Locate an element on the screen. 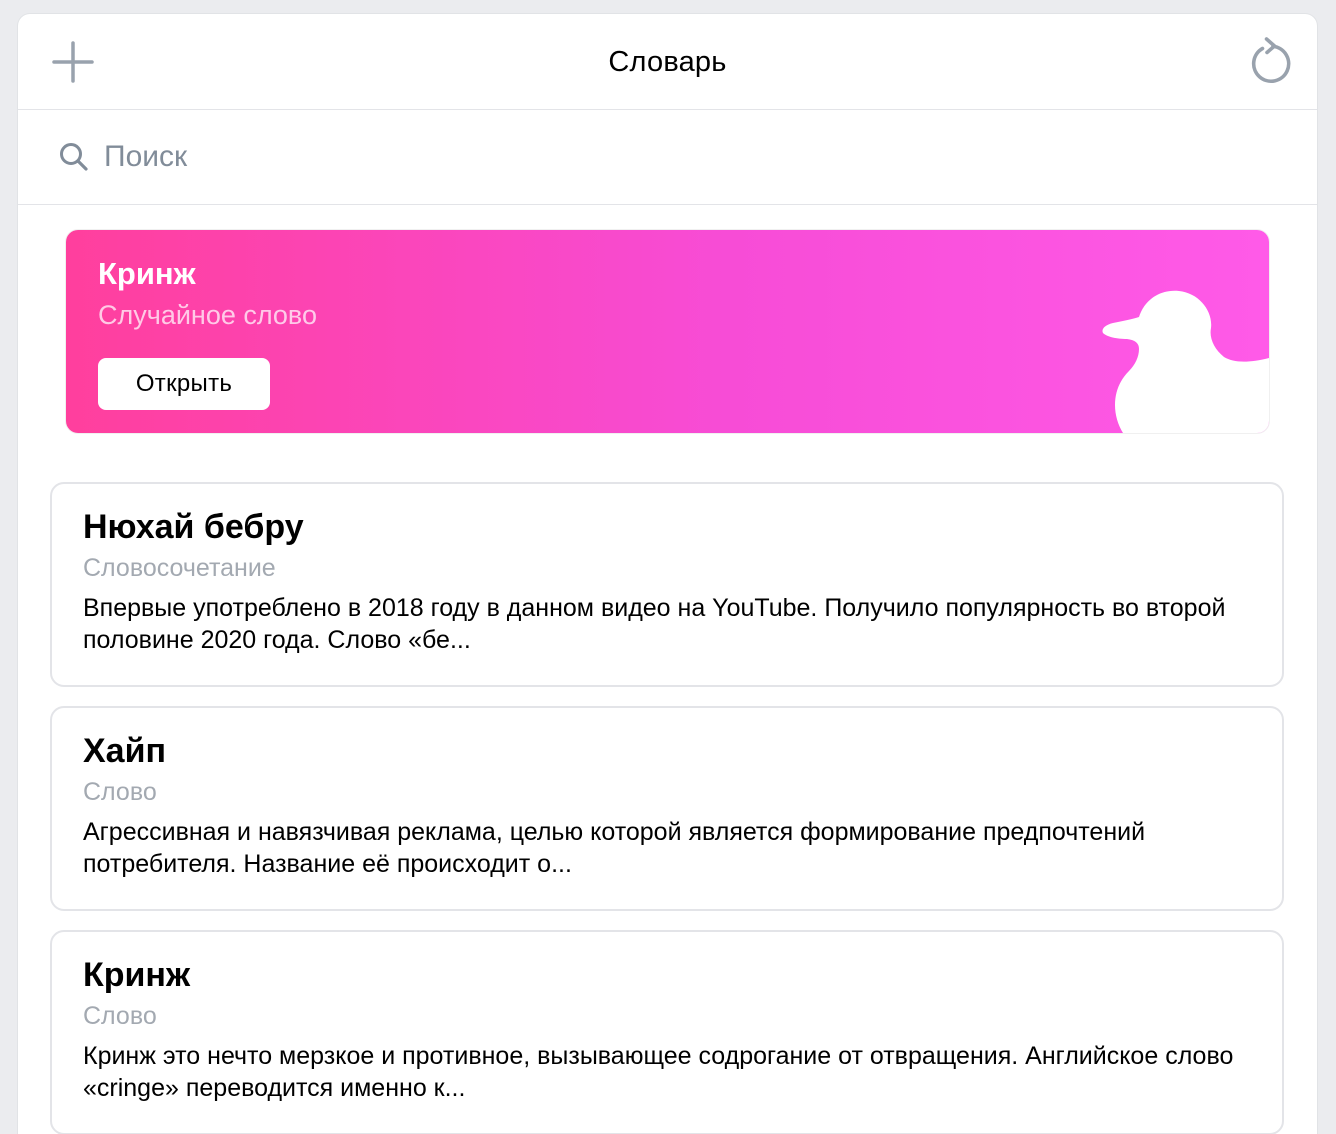 This screenshot has height=1134, width=1336. header: Словарь is located at coordinates (667, 62).